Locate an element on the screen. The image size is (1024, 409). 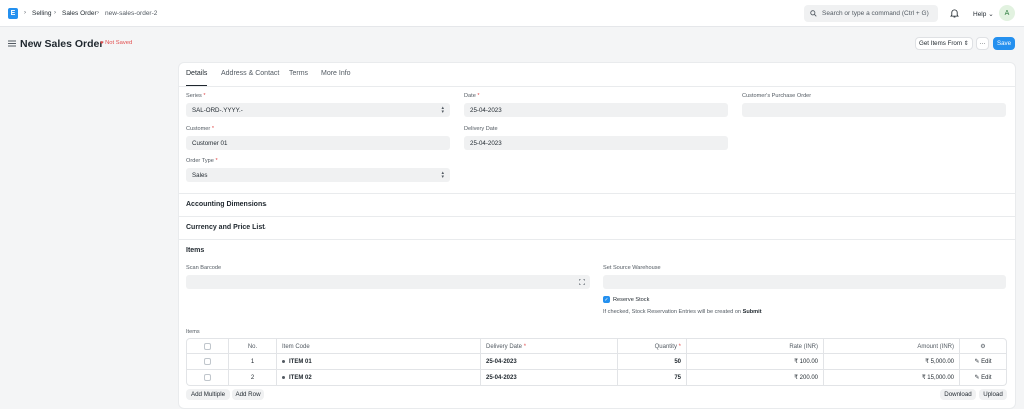
get-items-from-button: Get Items From ⇕ is located at coordinates (944, 43).